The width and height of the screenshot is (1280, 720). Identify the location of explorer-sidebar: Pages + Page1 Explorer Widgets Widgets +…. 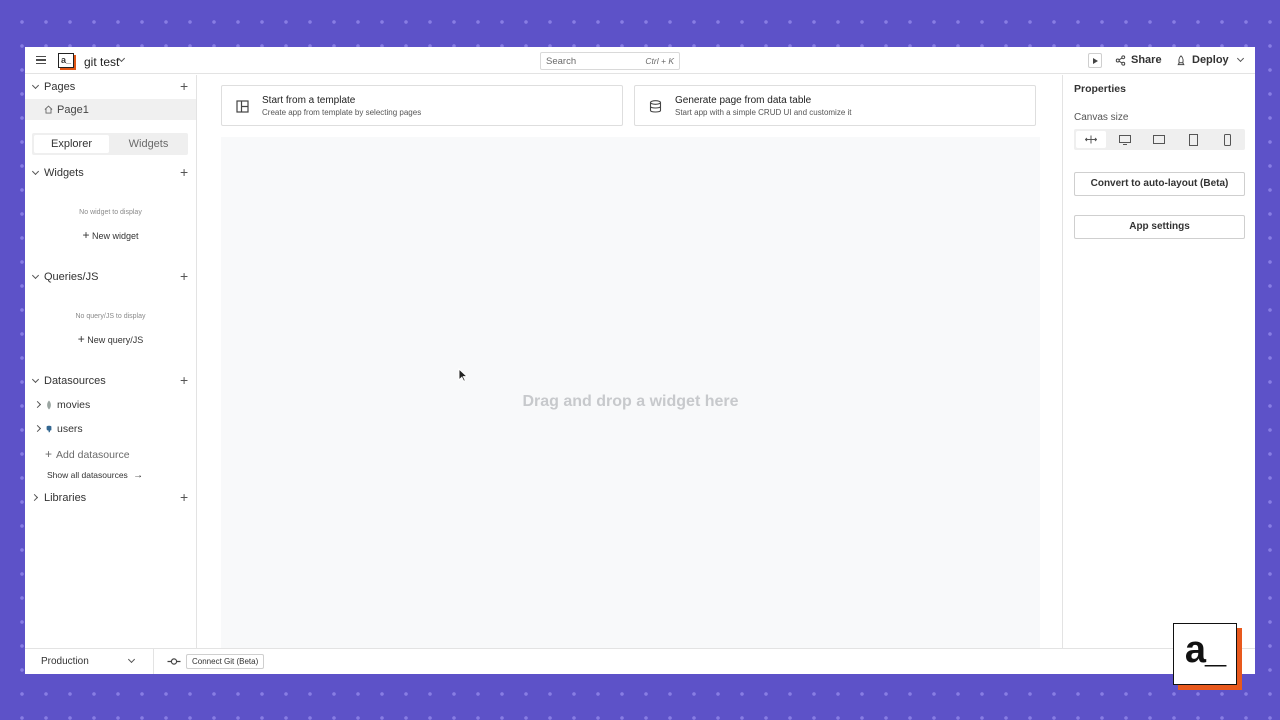
(111, 361).